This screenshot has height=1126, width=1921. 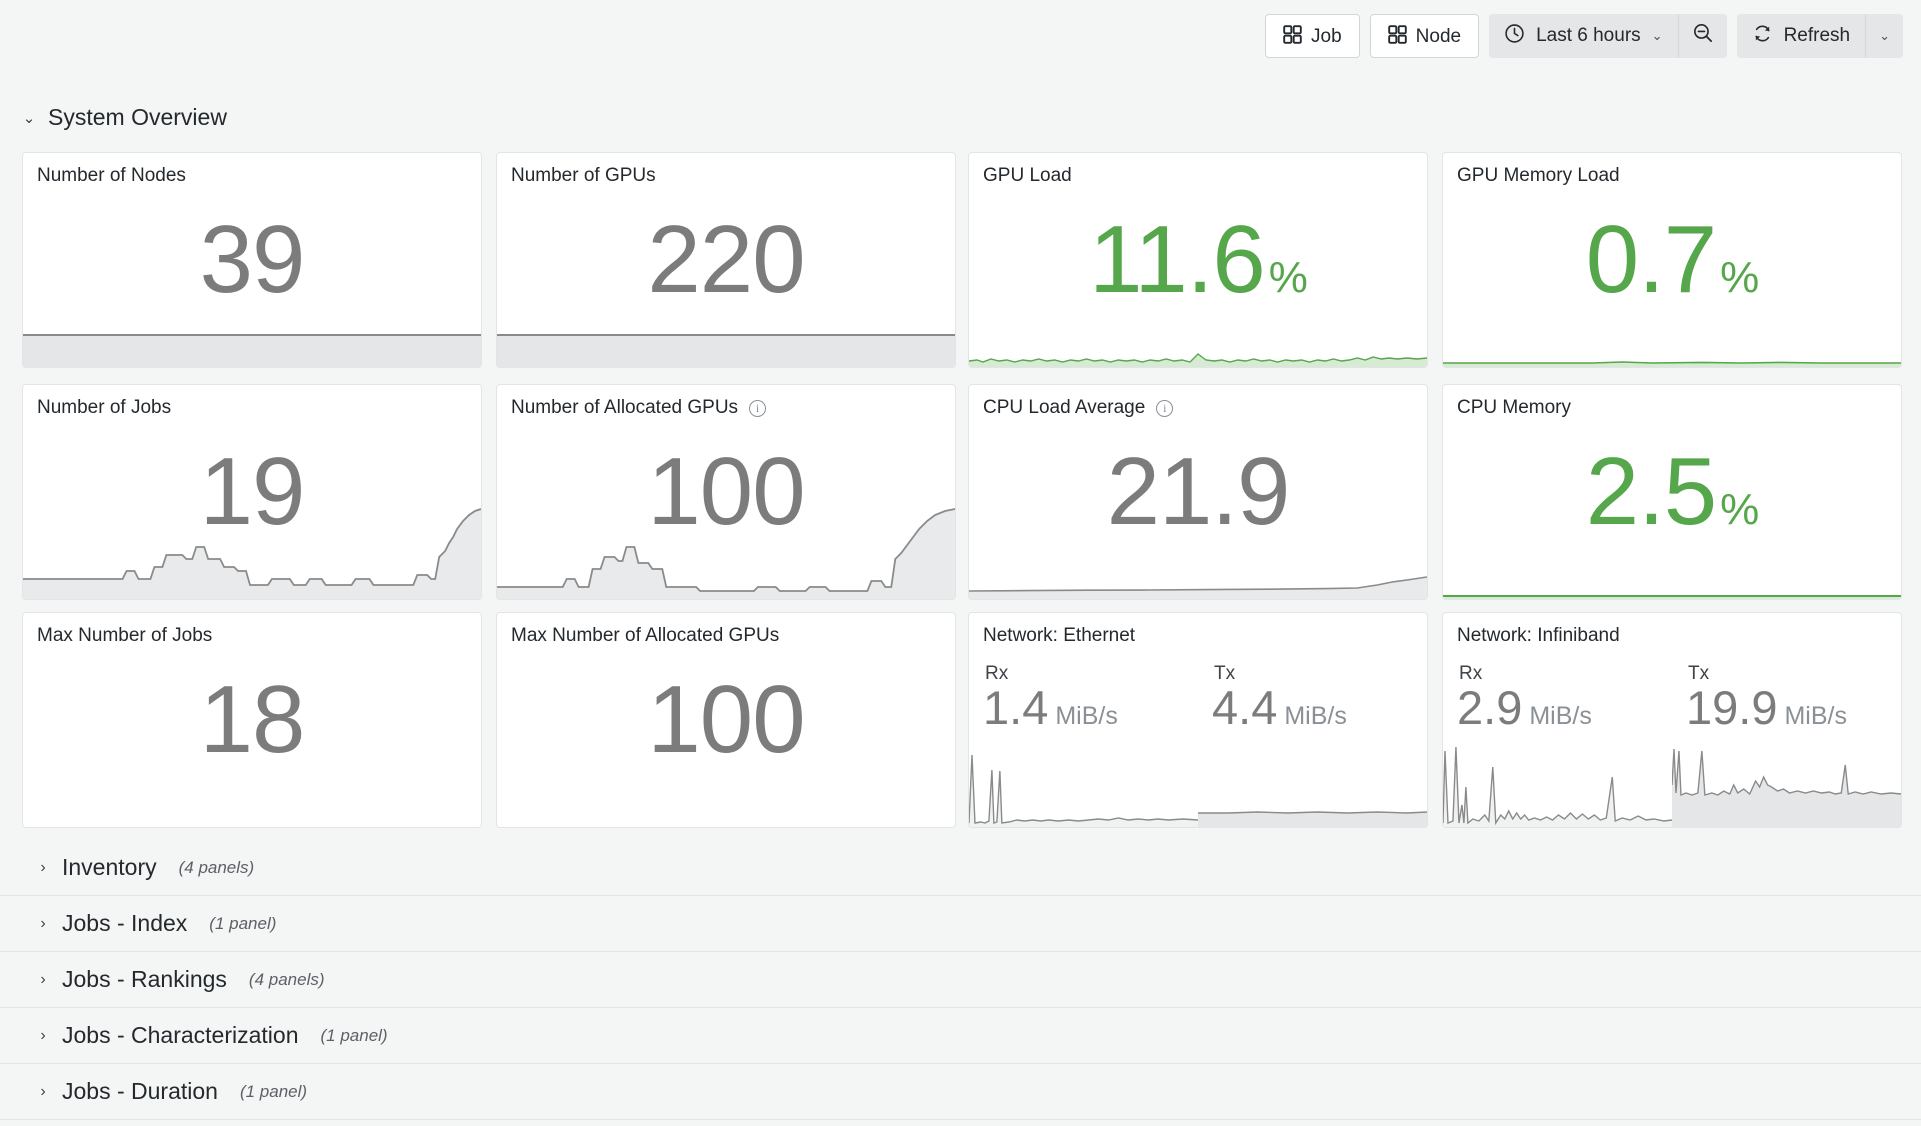 I want to click on job-view-button: Job, so click(x=1312, y=36).